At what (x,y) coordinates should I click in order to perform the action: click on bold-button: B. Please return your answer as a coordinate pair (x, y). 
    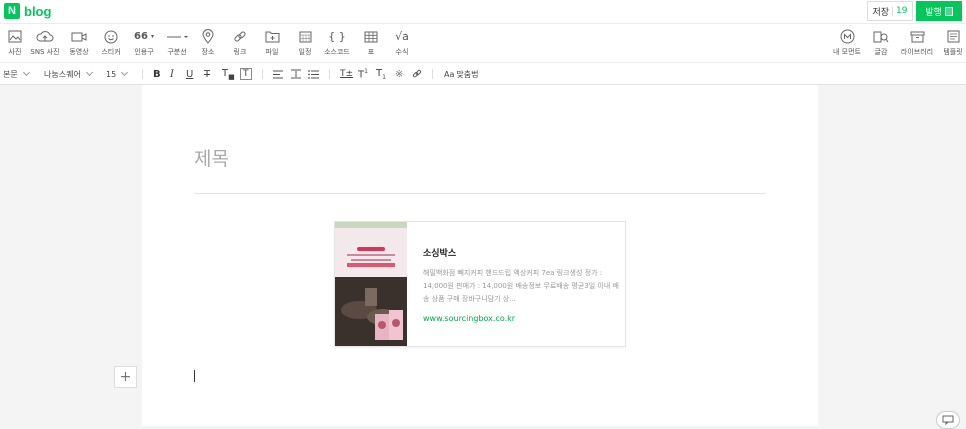
    Looking at the image, I should click on (157, 74).